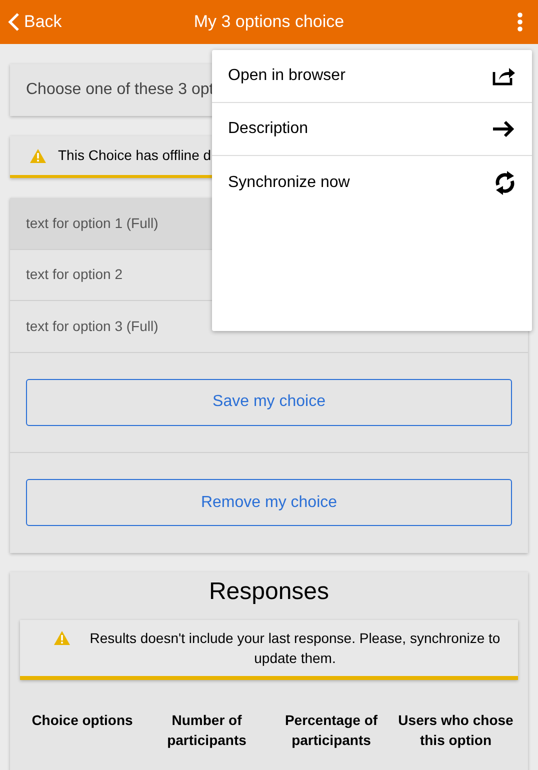 This screenshot has height=770, width=538. What do you see at coordinates (504, 129) in the screenshot?
I see `arrow-right-icon` at bounding box center [504, 129].